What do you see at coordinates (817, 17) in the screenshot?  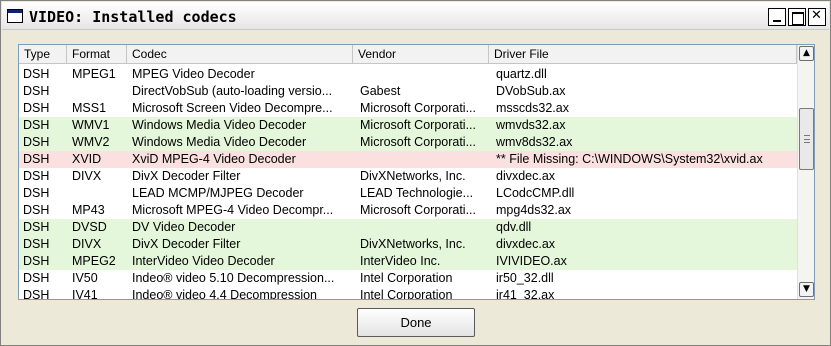 I see `close-button` at bounding box center [817, 17].